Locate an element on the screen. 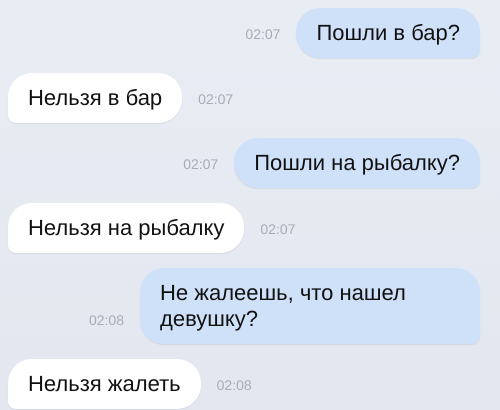 Image resolution: width=500 pixels, height=410 pixels. received-message: Нельзя на рыбалку is located at coordinates (126, 228).